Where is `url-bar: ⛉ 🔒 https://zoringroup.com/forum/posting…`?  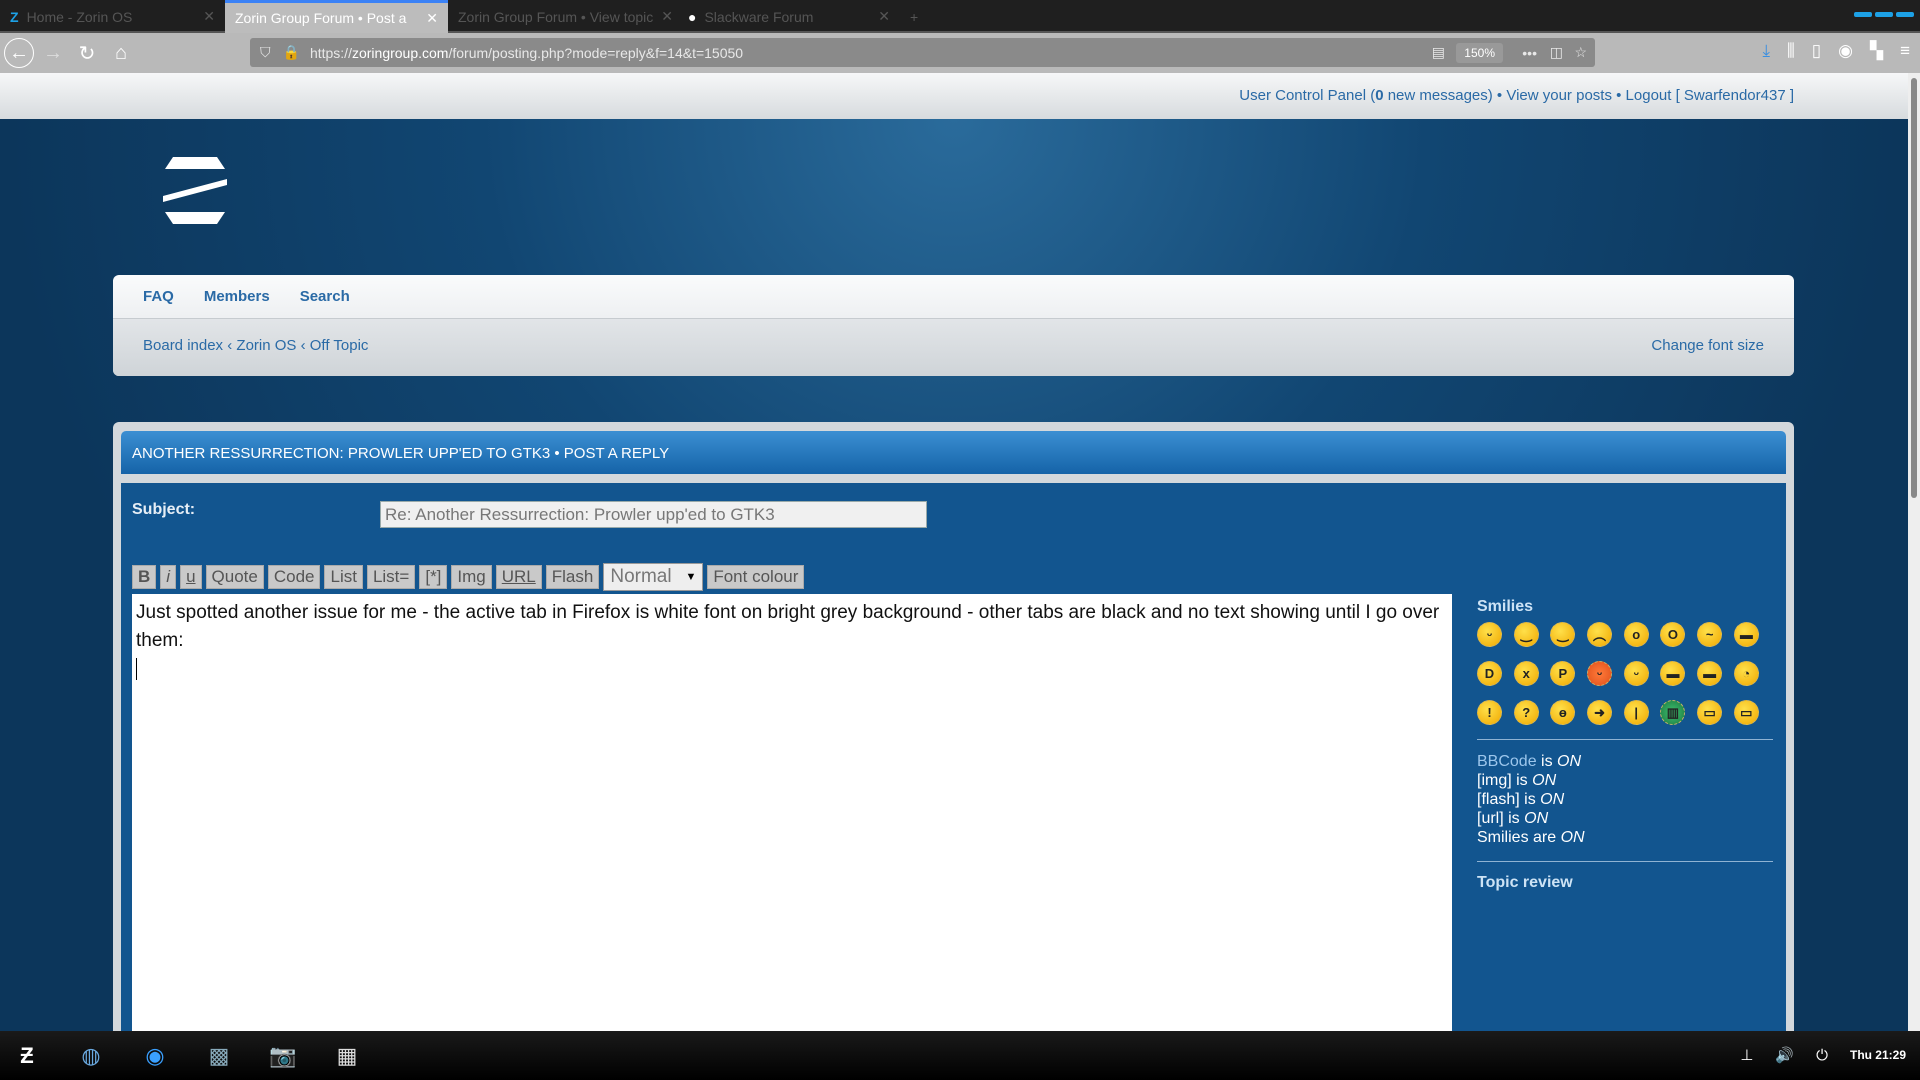
url-bar: ⛉ 🔒 https://zoringroup.com/forum/posting… is located at coordinates (922, 52).